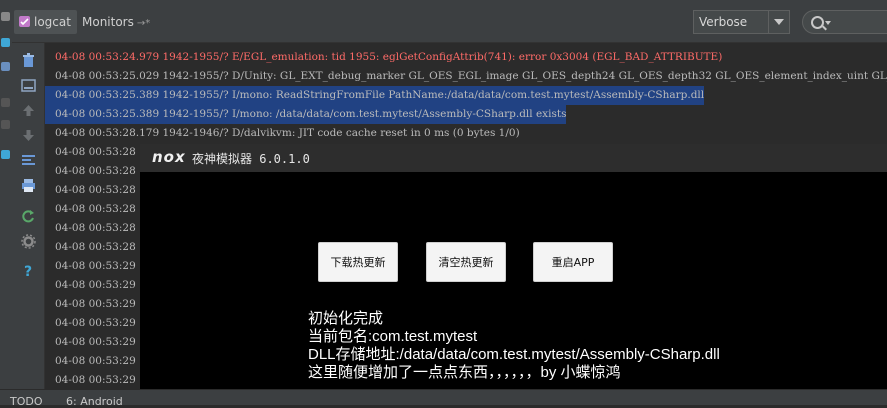 This screenshot has width=887, height=408. Describe the element at coordinates (5, 102) in the screenshot. I see `capture-icon` at that location.